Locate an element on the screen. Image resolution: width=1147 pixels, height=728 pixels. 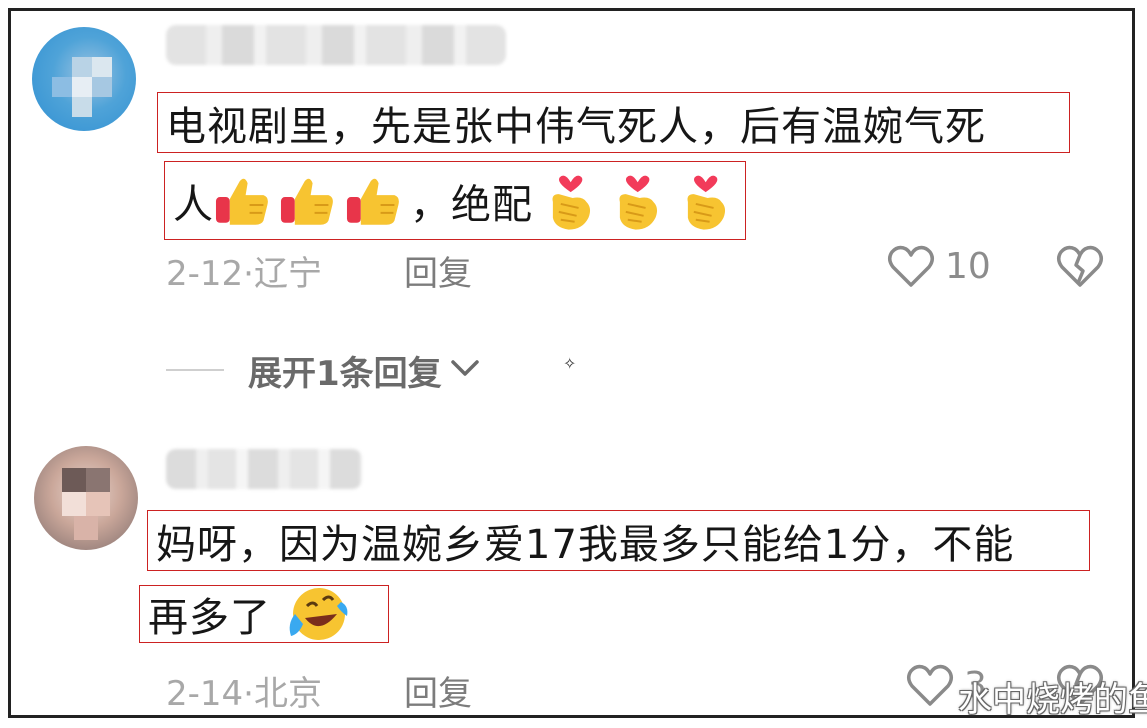
comment-text: ，绝配 is located at coordinates (471, 204).